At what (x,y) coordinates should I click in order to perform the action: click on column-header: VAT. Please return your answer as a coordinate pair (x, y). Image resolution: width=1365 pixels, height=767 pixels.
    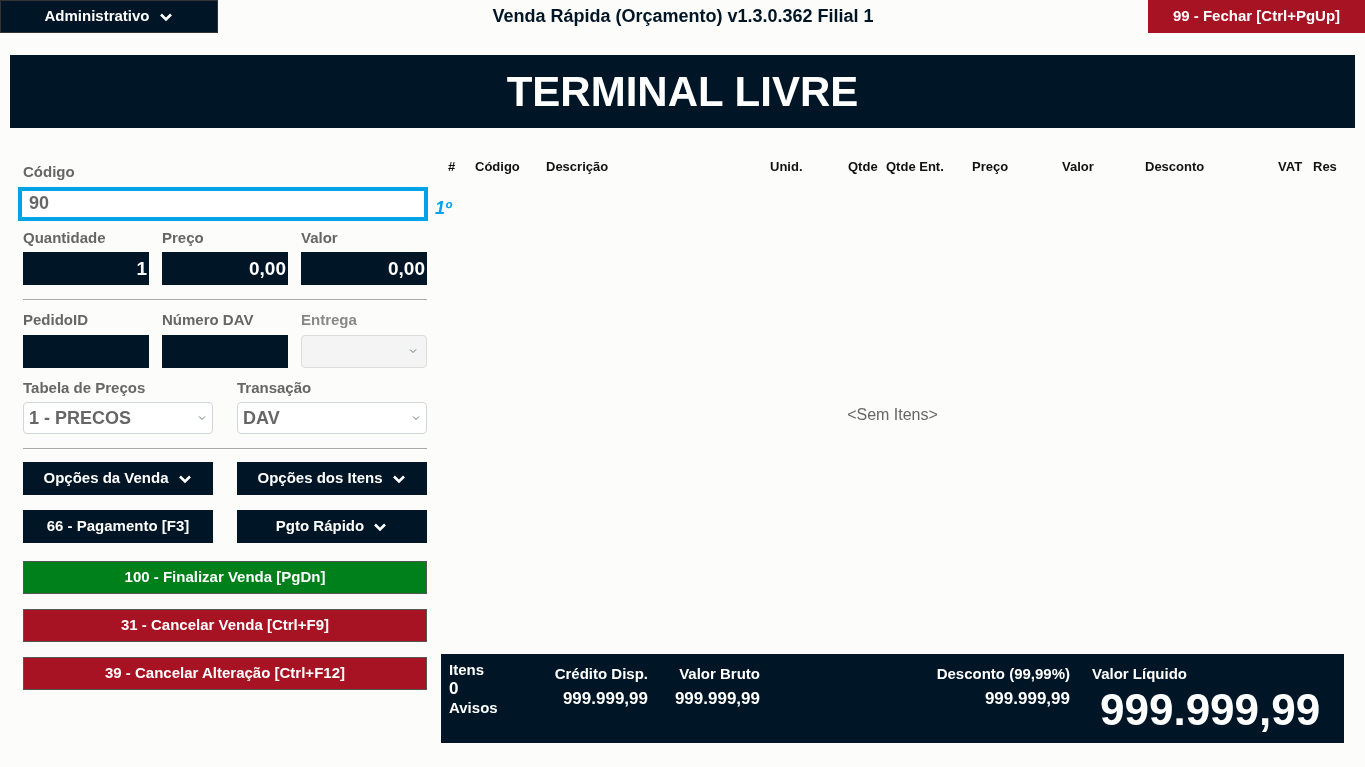
    Looking at the image, I should click on (1290, 166).